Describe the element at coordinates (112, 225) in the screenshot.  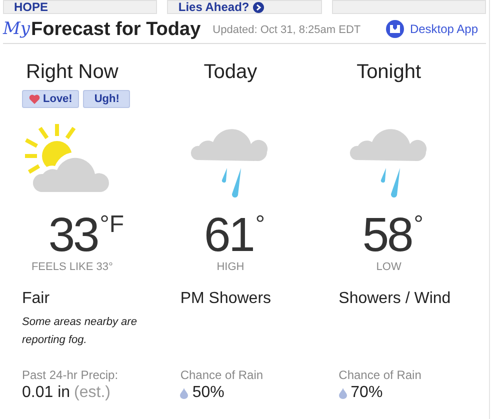
I see `temperature-unit: °F` at that location.